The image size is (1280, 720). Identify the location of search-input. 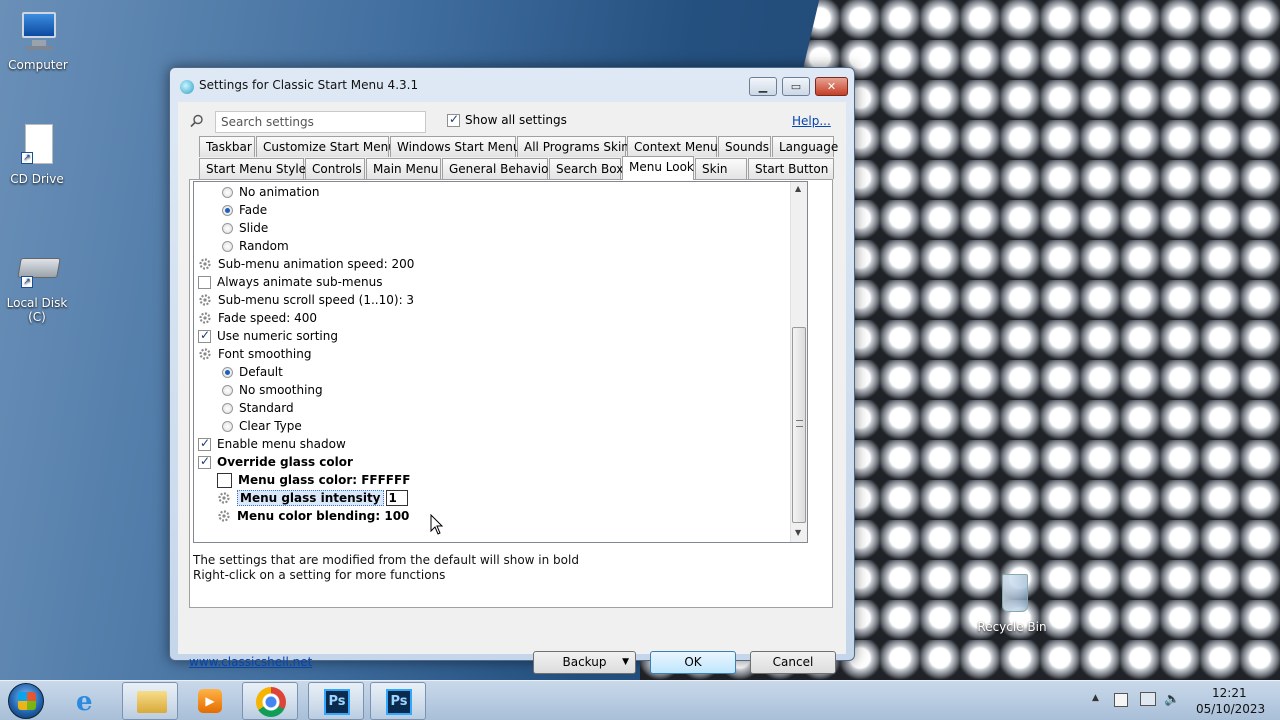
(320, 122).